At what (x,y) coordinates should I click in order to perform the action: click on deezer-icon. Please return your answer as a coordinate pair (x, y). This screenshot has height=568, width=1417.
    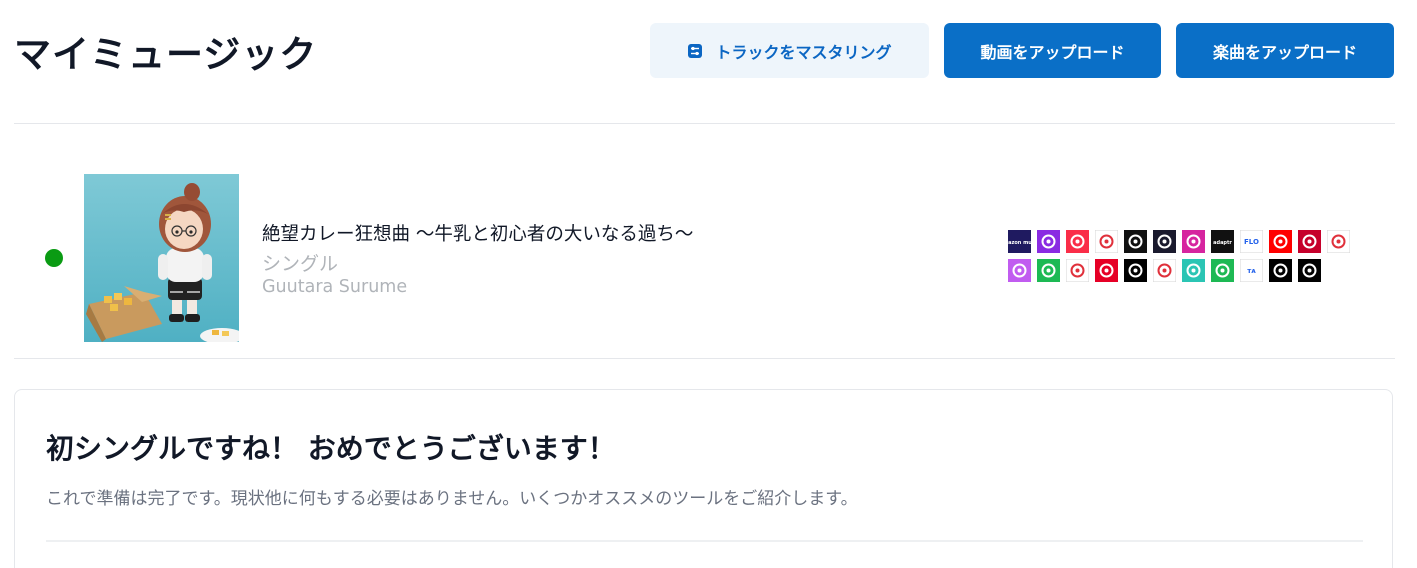
    Looking at the image, I should click on (1164, 241).